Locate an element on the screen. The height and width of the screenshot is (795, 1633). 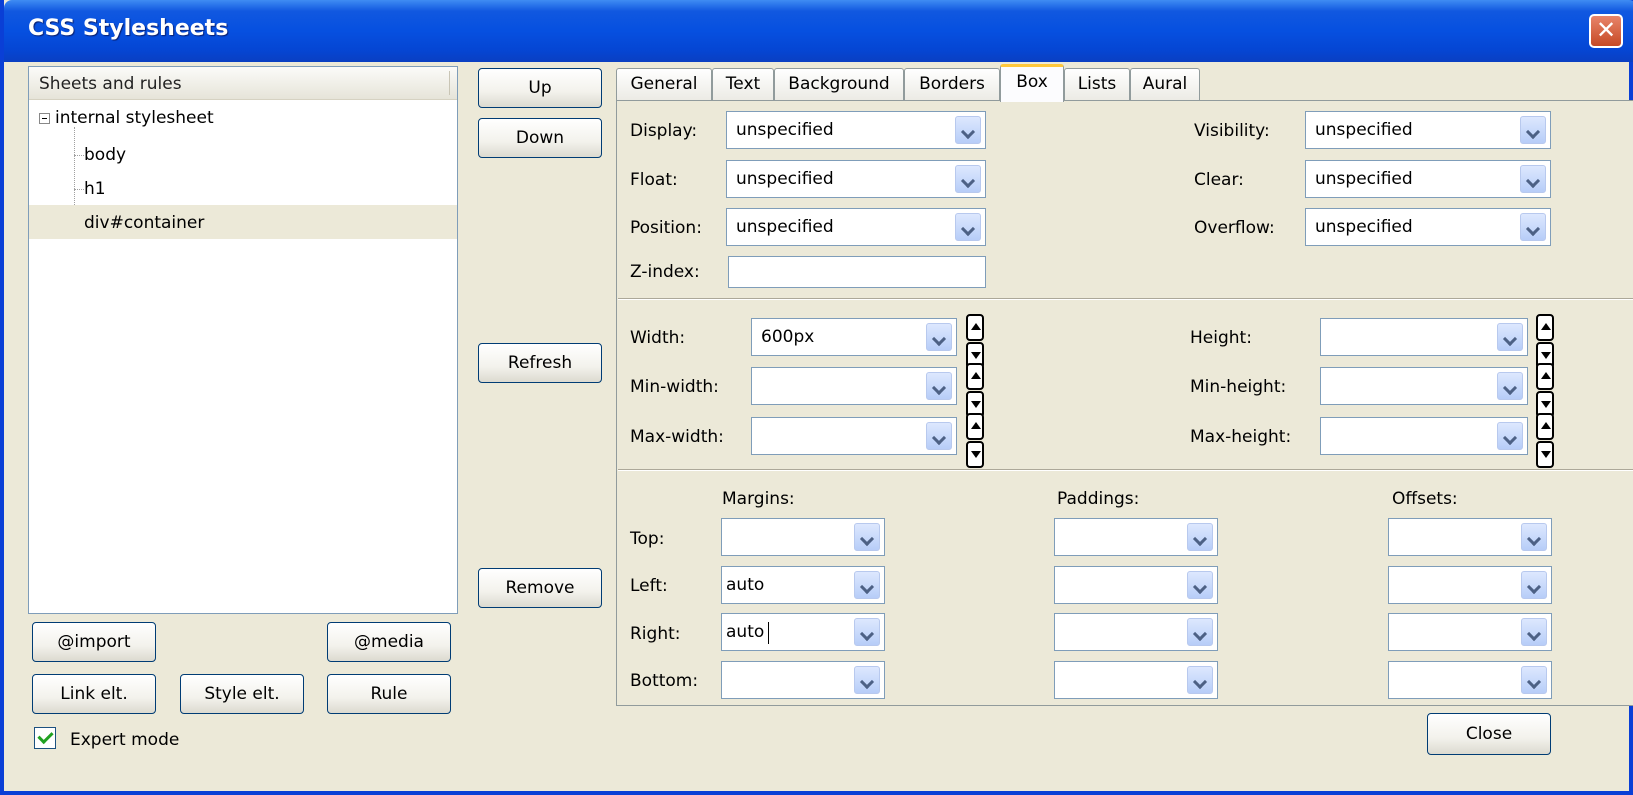
padding-bottom-select is located at coordinates (1136, 680).